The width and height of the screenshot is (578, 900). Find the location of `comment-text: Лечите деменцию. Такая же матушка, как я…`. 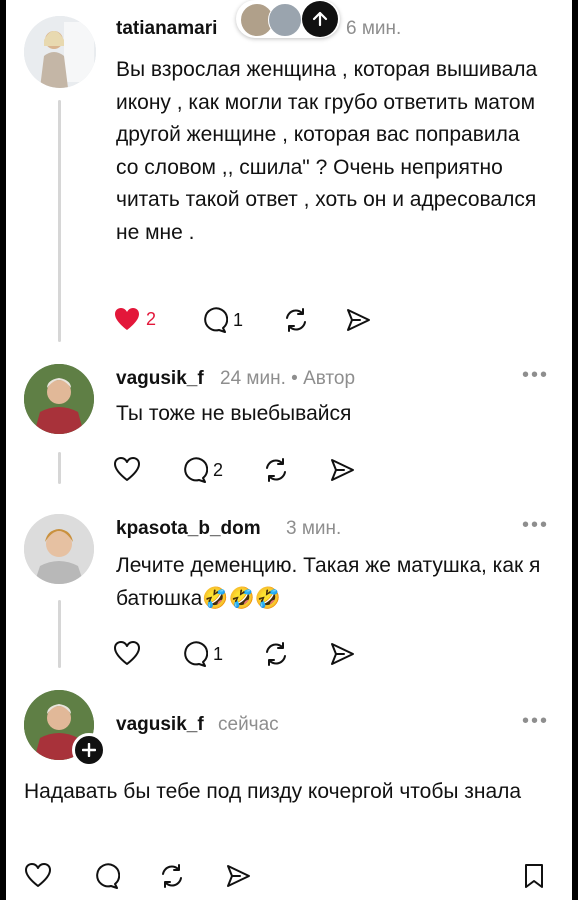

comment-text: Лечите деменцию. Такая же матушка, как я… is located at coordinates (328, 582).